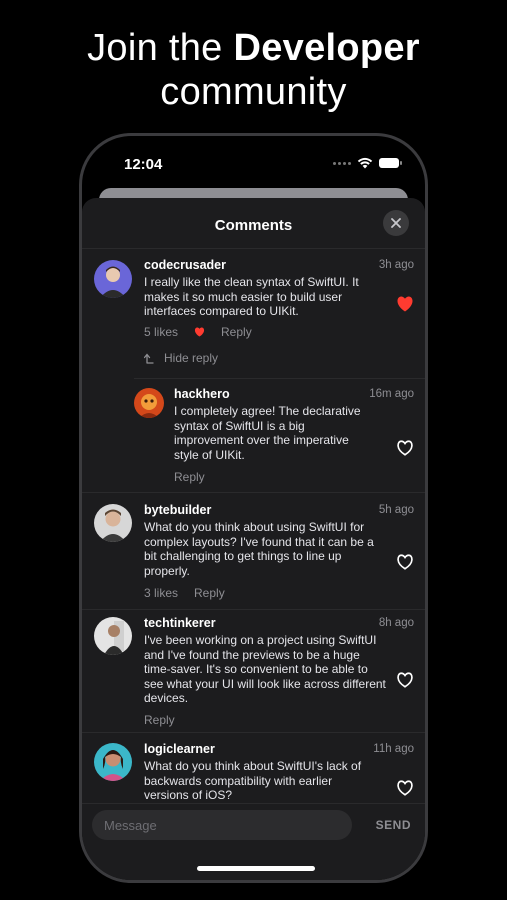 The image size is (507, 900). Describe the element at coordinates (161, 593) in the screenshot. I see `likes-count: 3 likes` at that location.